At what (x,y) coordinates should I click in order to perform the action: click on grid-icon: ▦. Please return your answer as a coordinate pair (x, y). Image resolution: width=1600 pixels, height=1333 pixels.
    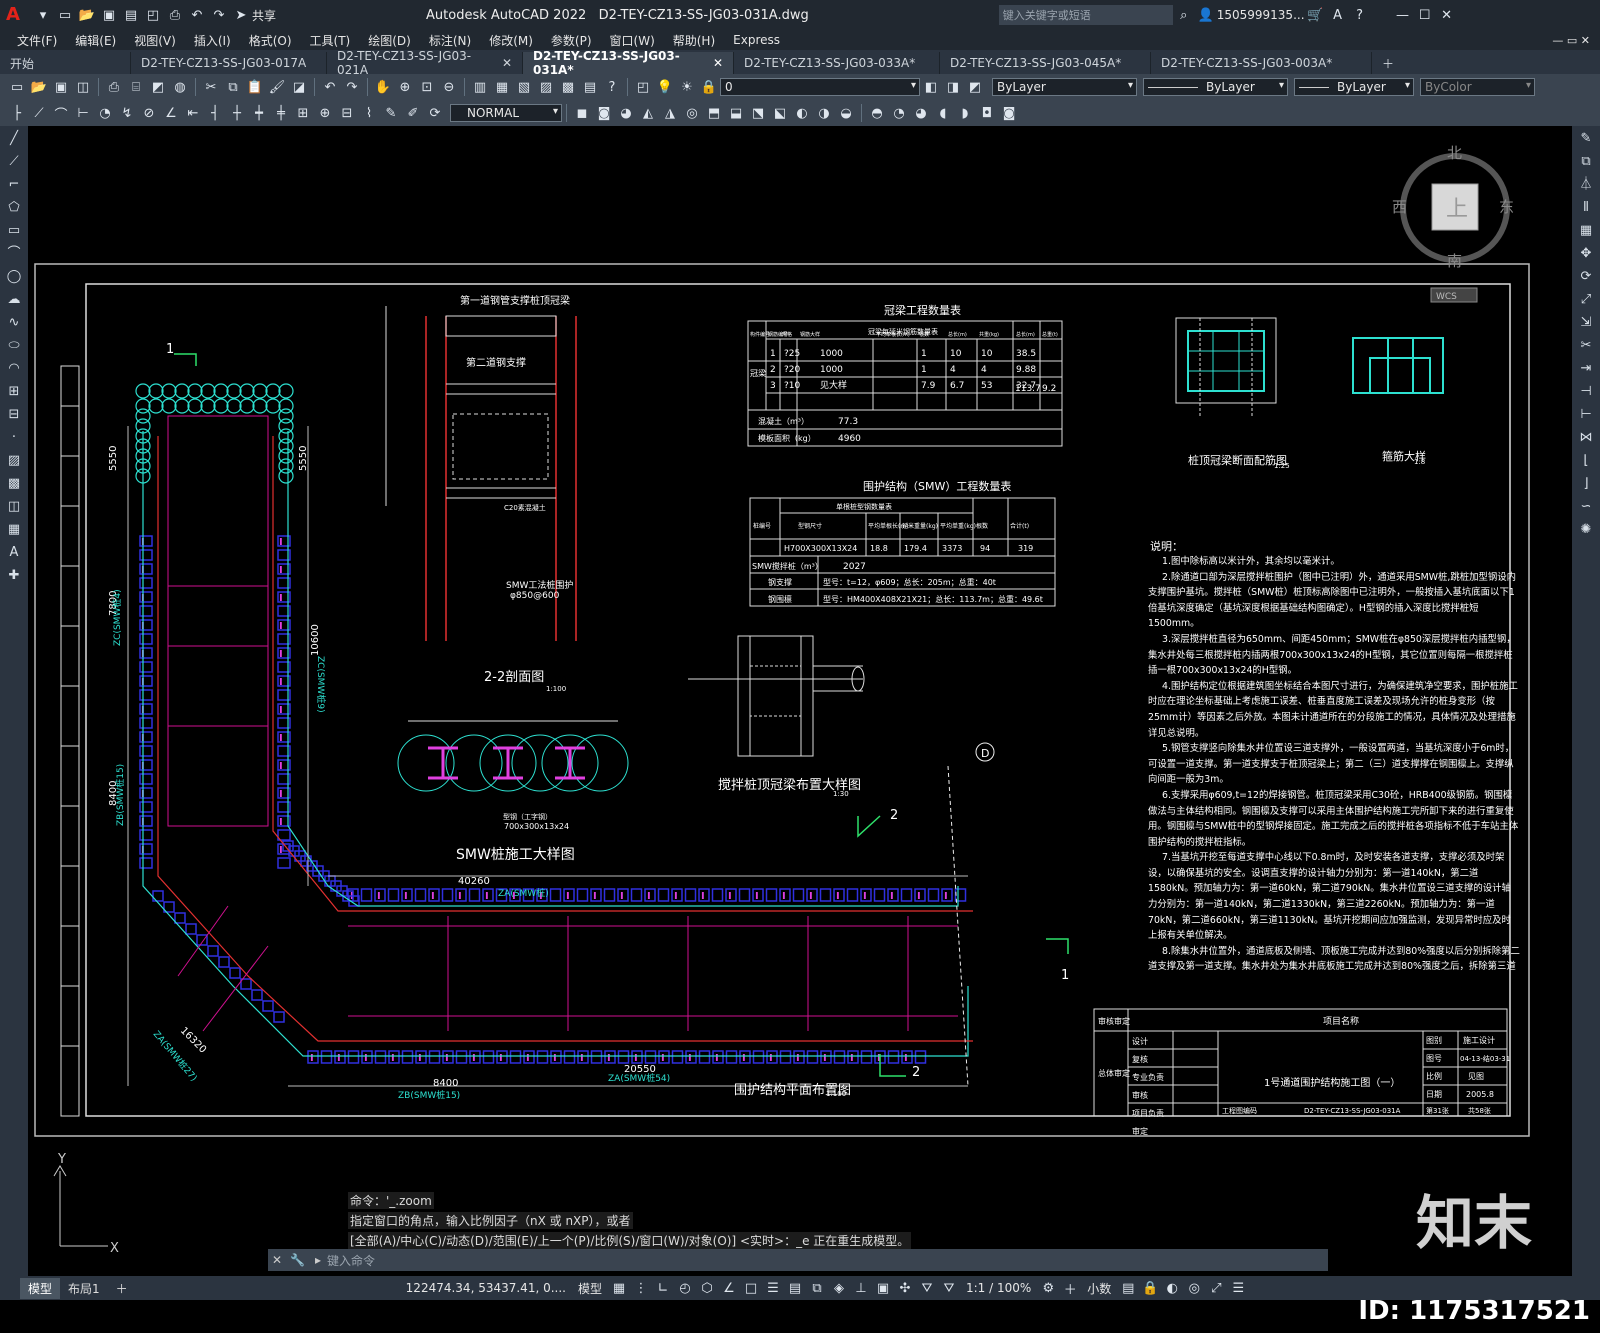
    Looking at the image, I should click on (619, 1288).